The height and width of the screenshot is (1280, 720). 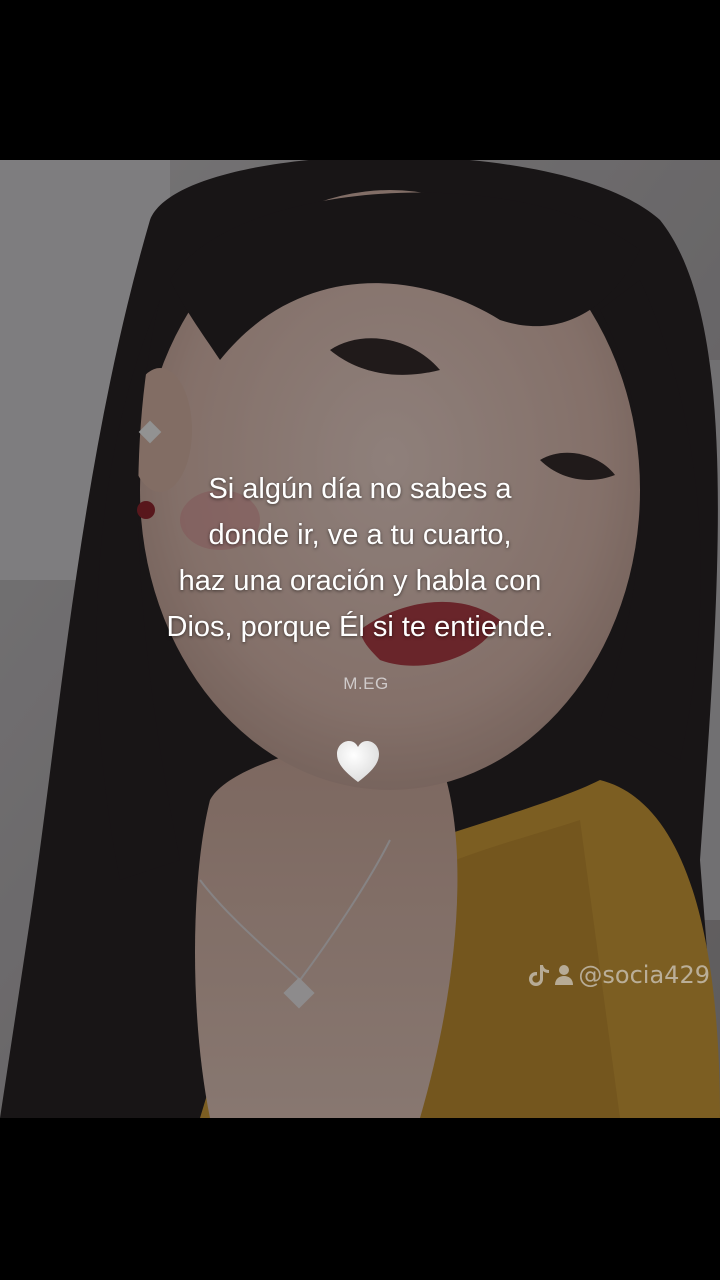 I want to click on quote-line: Dios, porque Él si te entiende., so click(x=360, y=627).